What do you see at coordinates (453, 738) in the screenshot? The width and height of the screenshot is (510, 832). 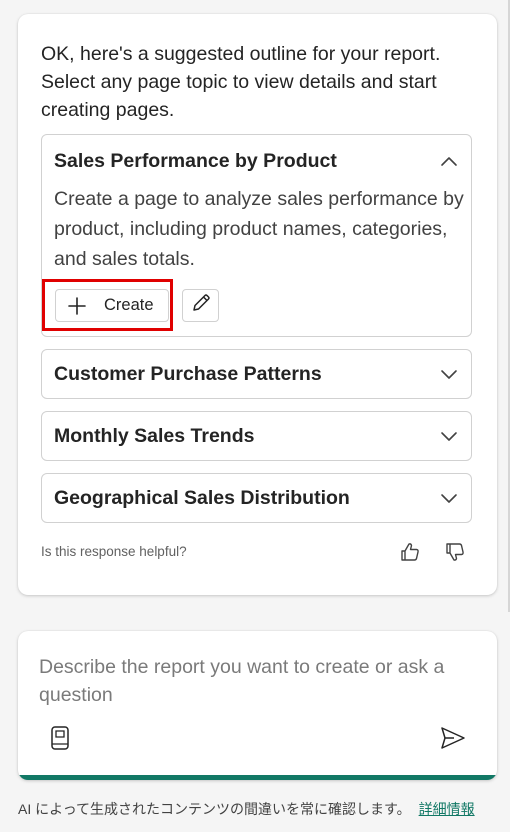 I see `send-icon` at bounding box center [453, 738].